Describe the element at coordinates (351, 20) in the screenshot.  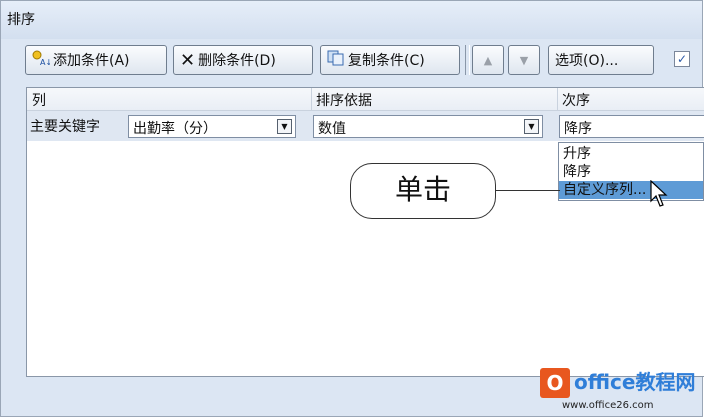
I see `title-bar: 排序` at that location.